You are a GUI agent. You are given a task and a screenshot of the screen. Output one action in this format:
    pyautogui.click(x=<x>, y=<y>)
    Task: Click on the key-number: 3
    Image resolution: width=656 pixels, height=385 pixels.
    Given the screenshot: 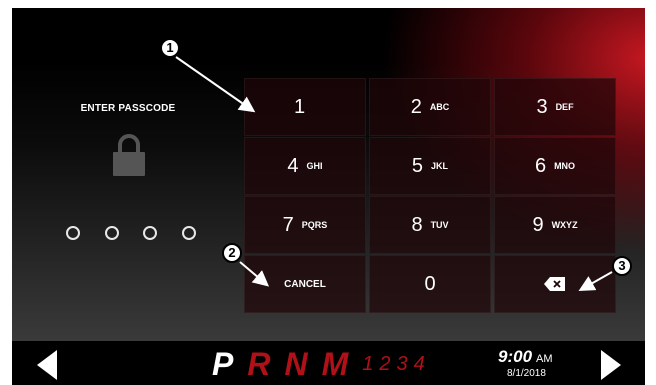 What is the action you would take?
    pyautogui.click(x=542, y=106)
    